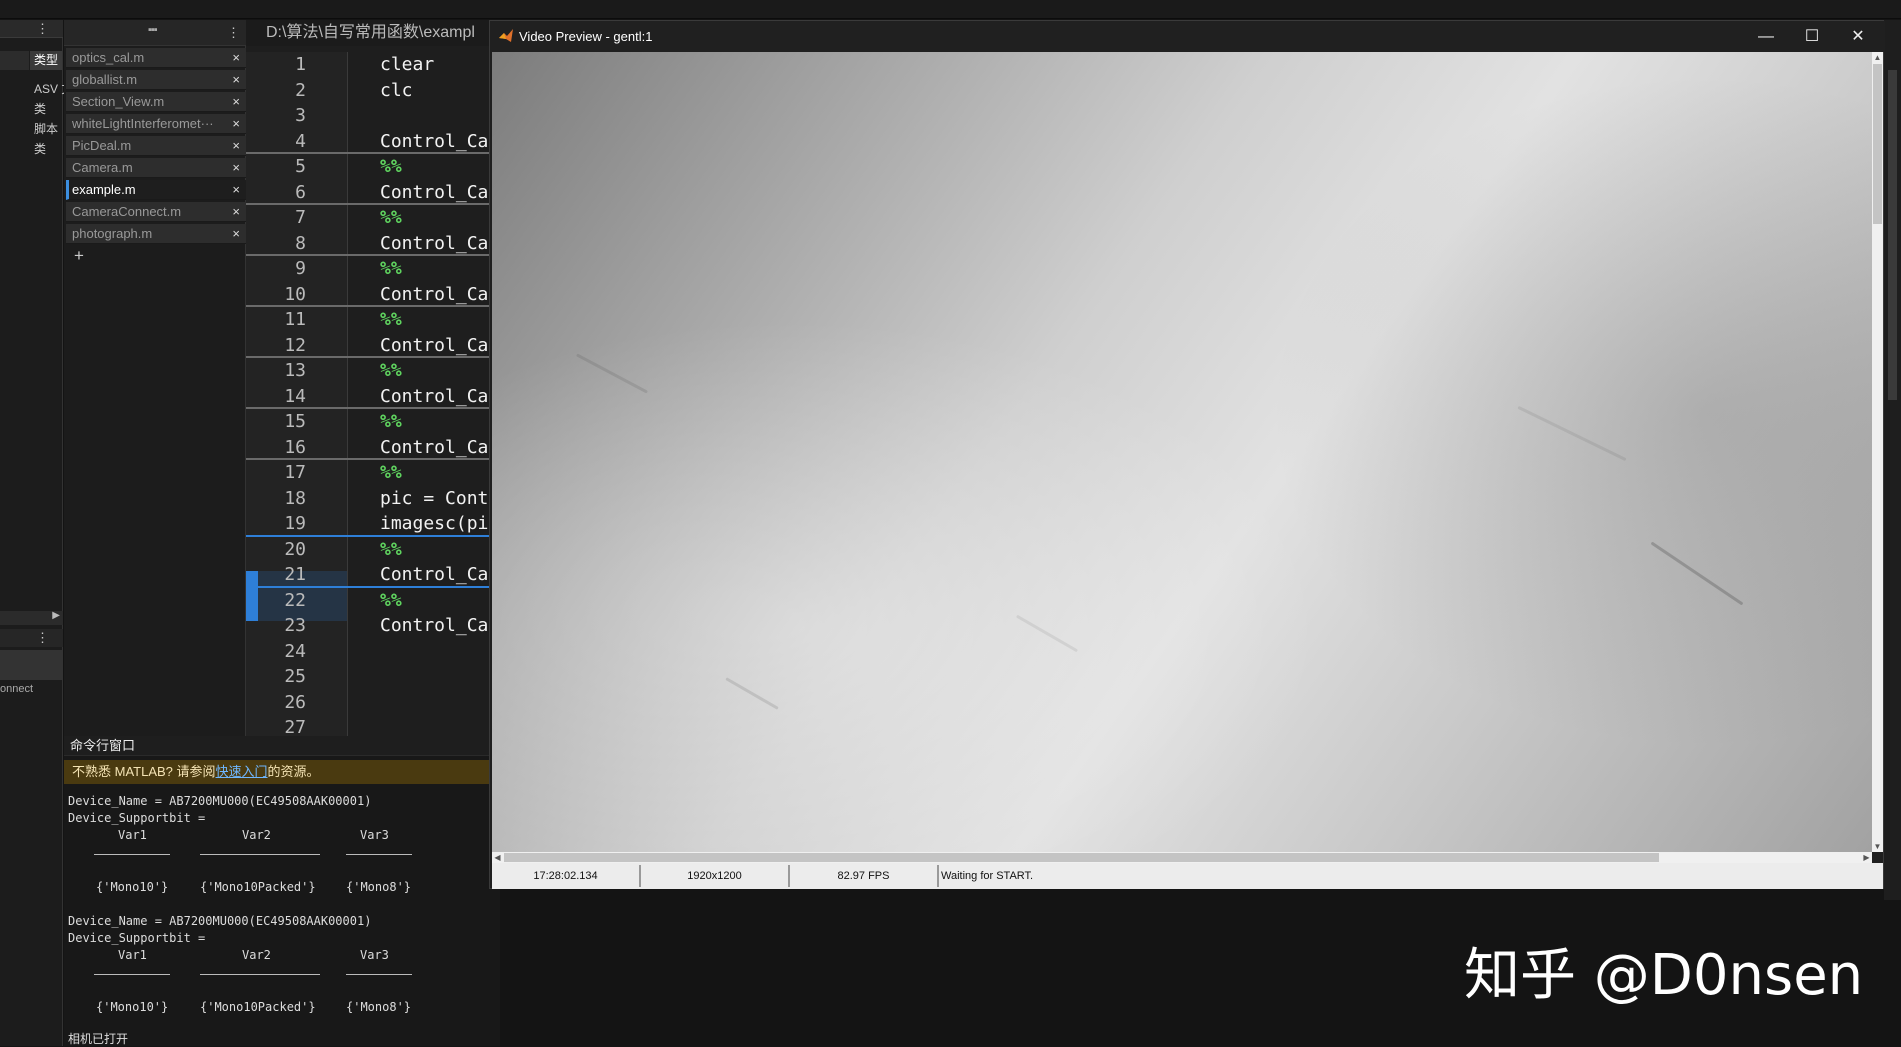 The height and width of the screenshot is (1047, 1901). What do you see at coordinates (1766, 36) in the screenshot?
I see `minimize-button: —` at bounding box center [1766, 36].